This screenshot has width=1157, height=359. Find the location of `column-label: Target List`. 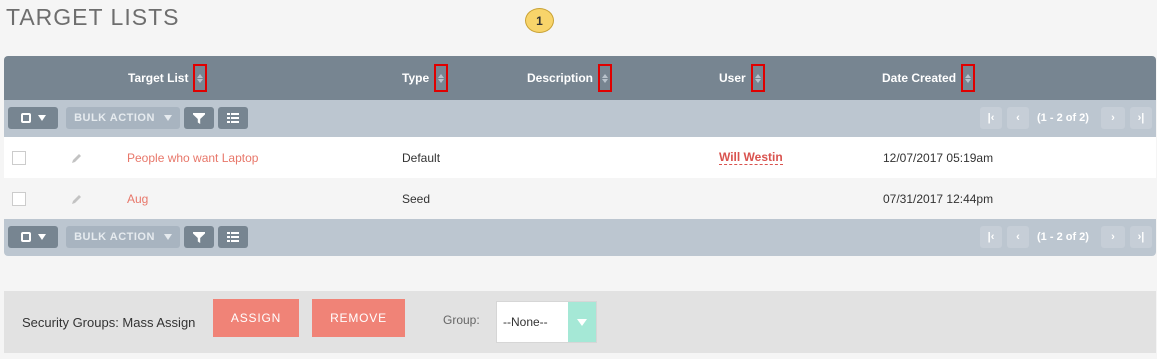

column-label: Target List is located at coordinates (158, 78).